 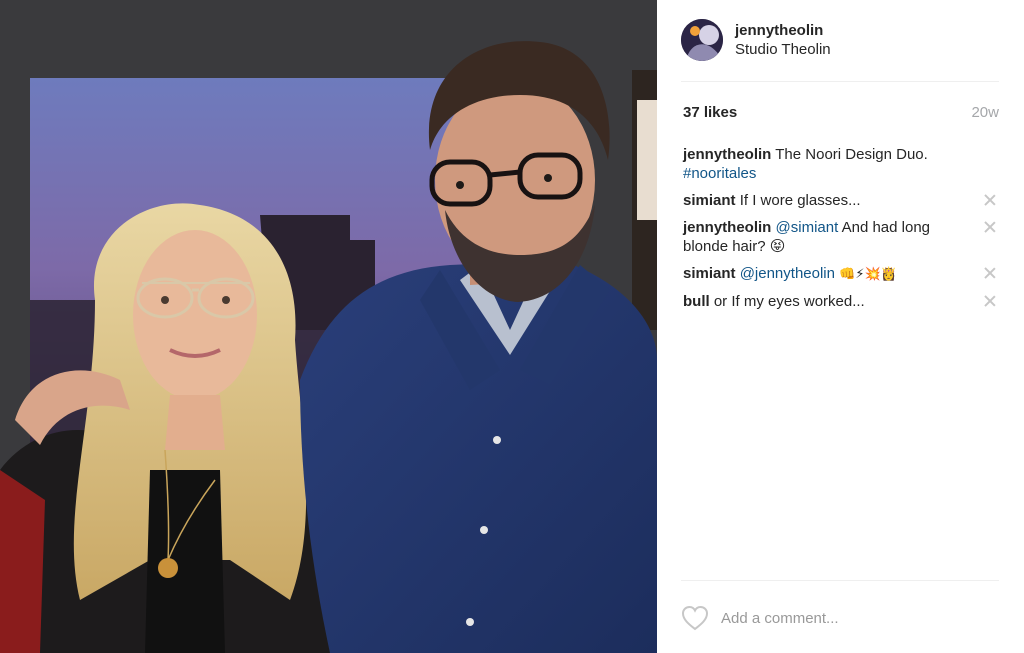 I want to click on add-comment-input, so click(x=856, y=618).